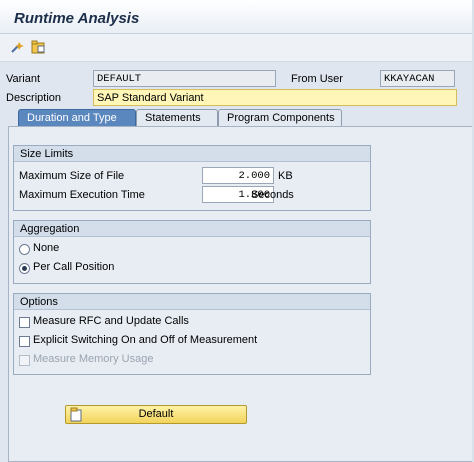  I want to click on default-button: Default, so click(156, 414).